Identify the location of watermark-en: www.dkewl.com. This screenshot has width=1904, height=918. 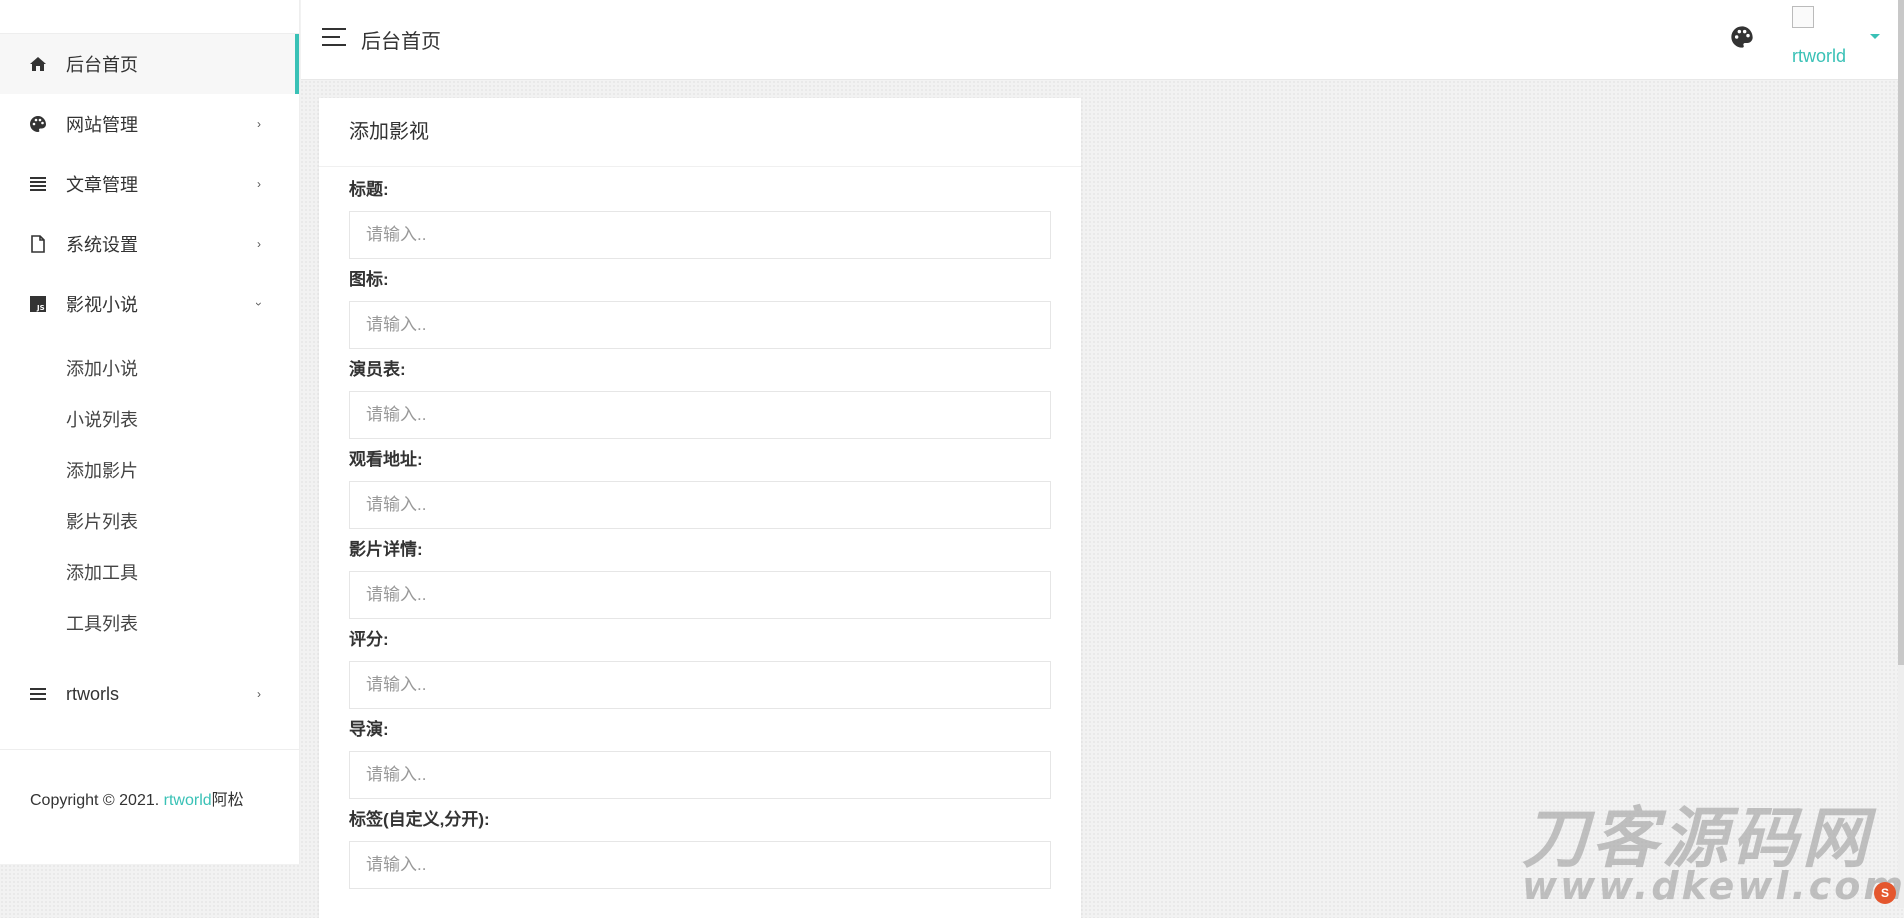
(1713, 886).